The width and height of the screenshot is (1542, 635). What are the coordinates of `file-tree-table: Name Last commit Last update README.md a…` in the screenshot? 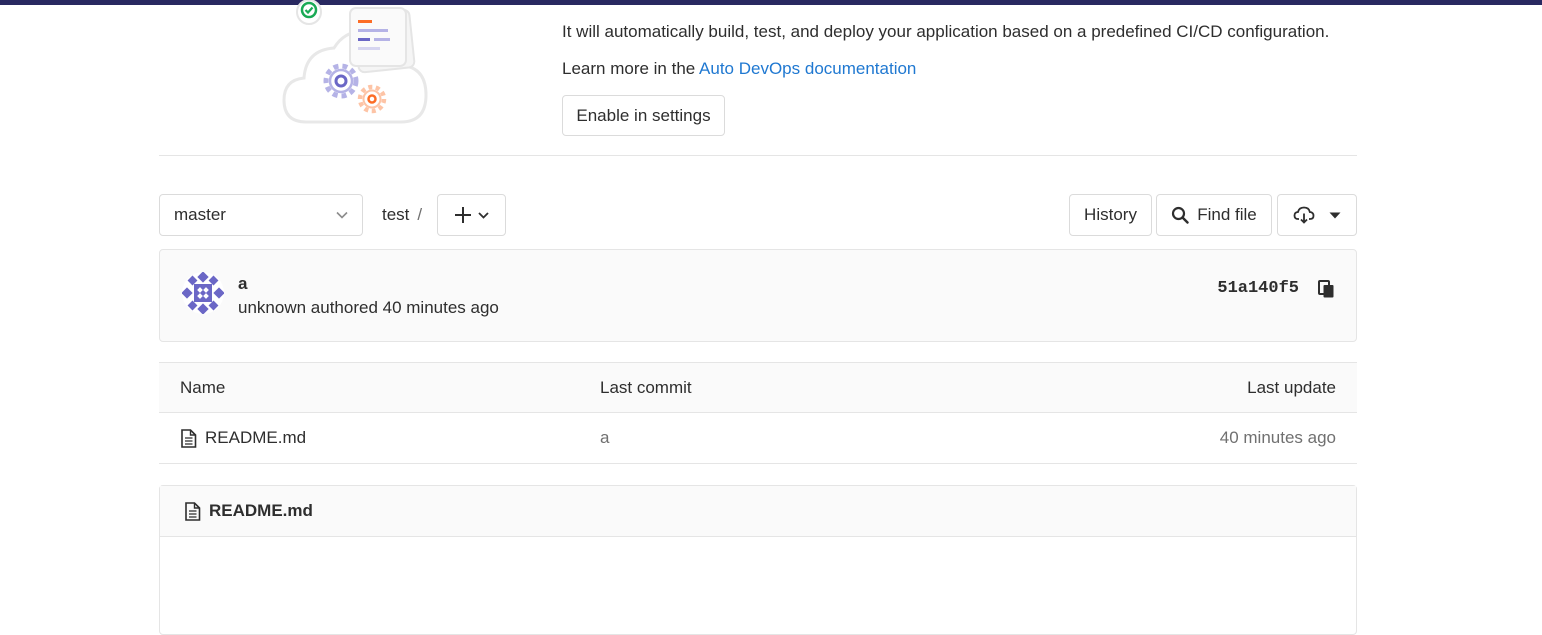 It's located at (758, 413).